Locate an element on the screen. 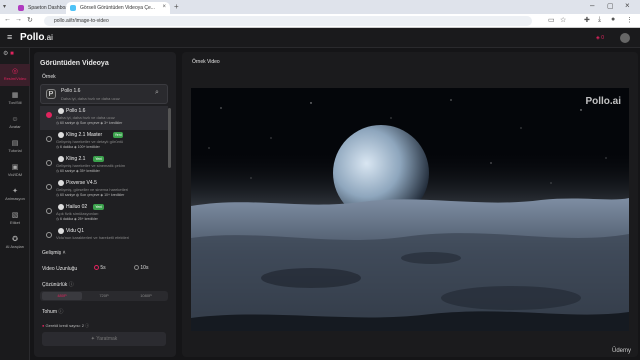 This screenshot has height=360, width=640. resolution-480p: 480P is located at coordinates (62, 296).